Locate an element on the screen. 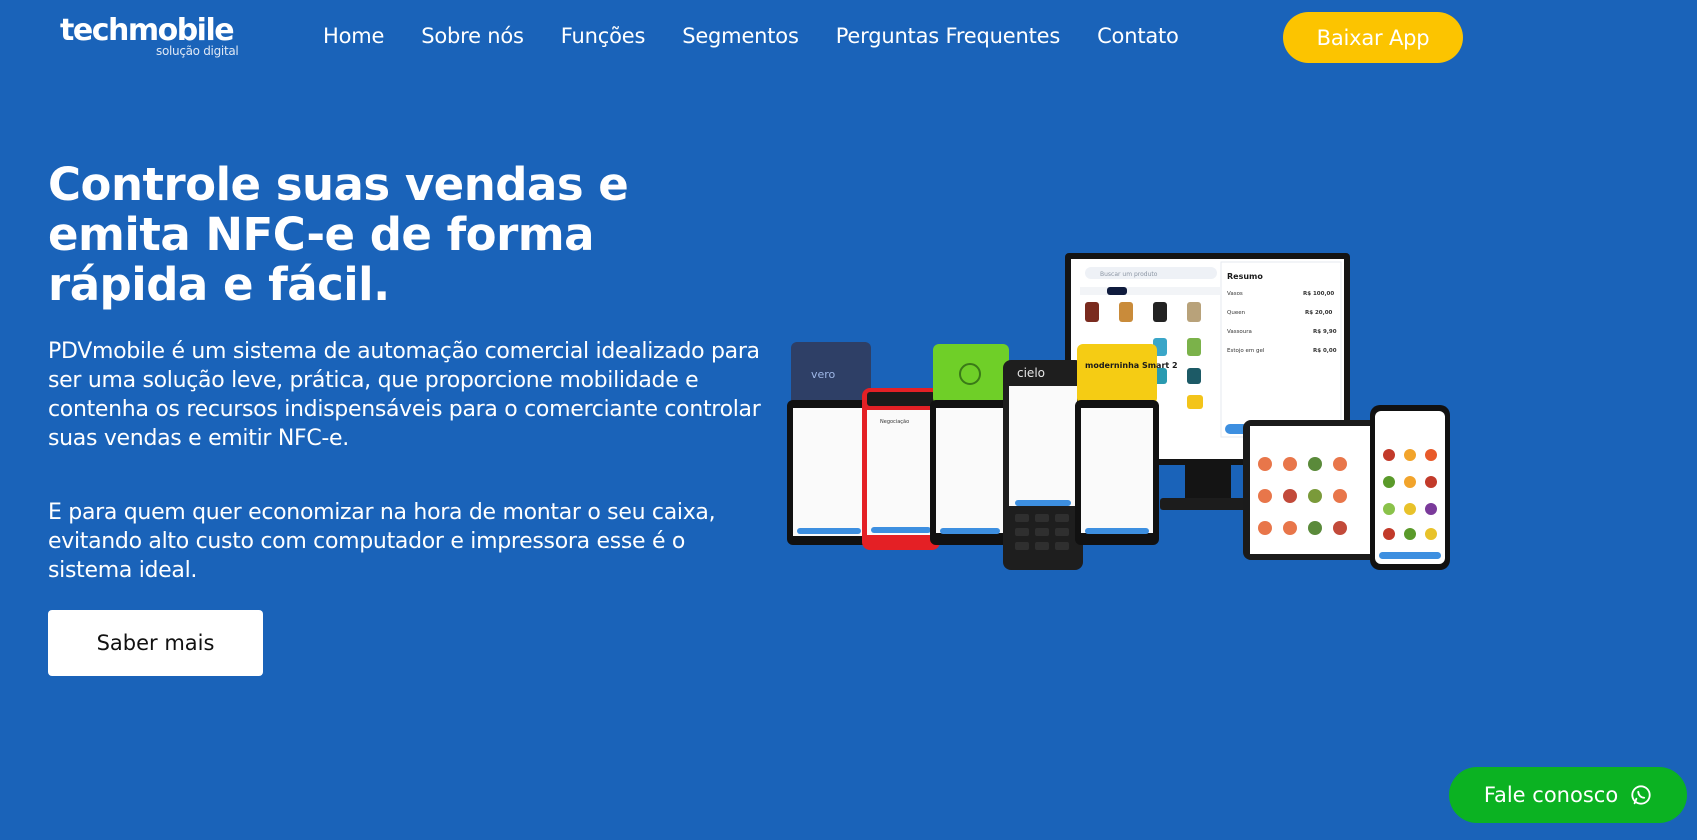 The width and height of the screenshot is (1697, 840). summary-title: Resumo is located at coordinates (1245, 276).